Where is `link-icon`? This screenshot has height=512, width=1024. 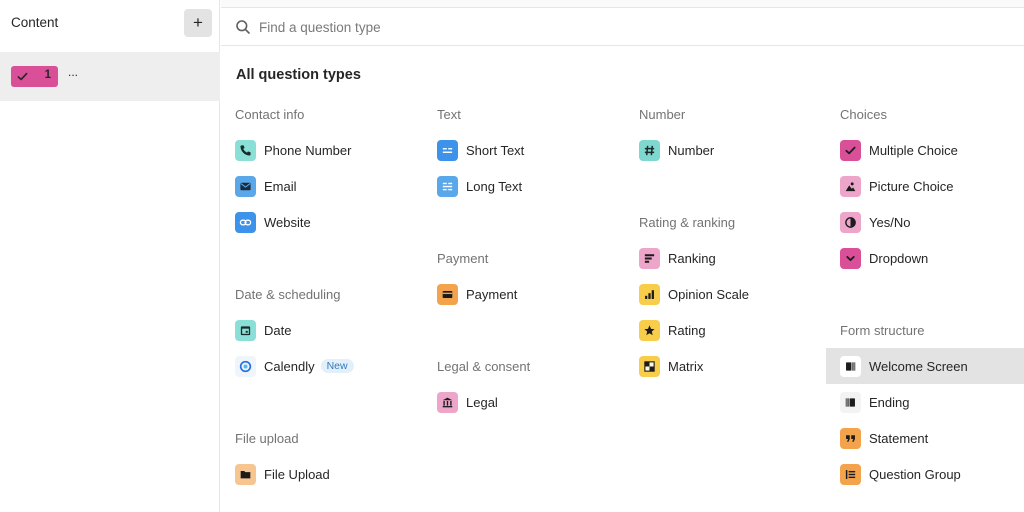
link-icon is located at coordinates (245, 222).